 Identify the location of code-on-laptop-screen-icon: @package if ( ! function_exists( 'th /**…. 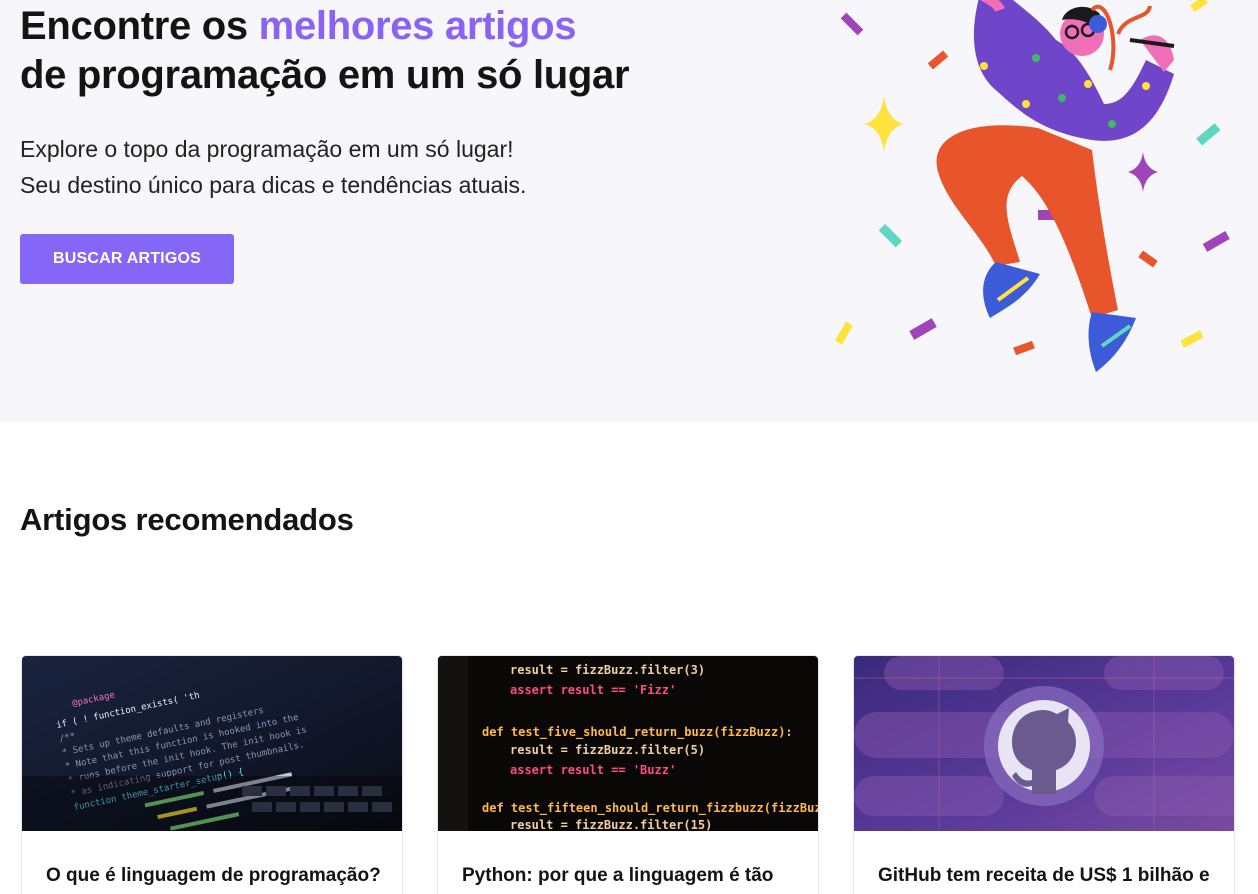
(212, 743).